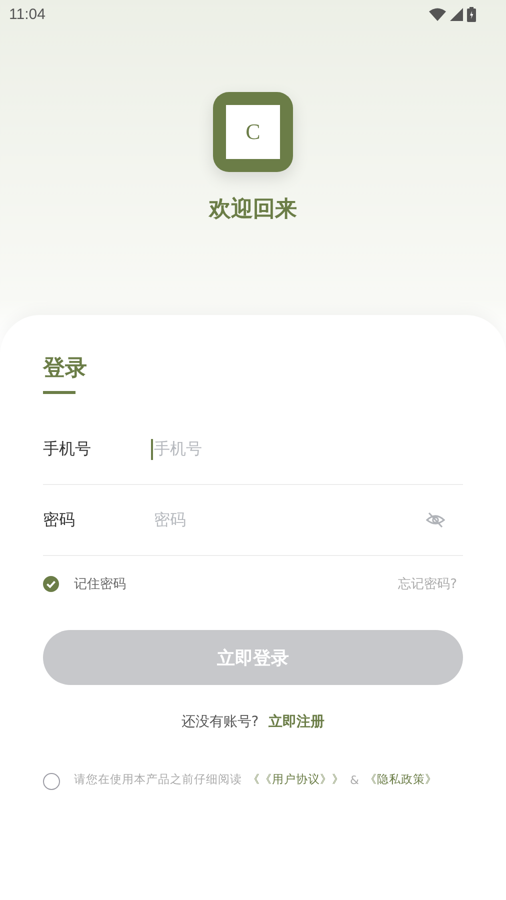 This screenshot has width=506, height=900. I want to click on remember-label: 记住密码, so click(100, 584).